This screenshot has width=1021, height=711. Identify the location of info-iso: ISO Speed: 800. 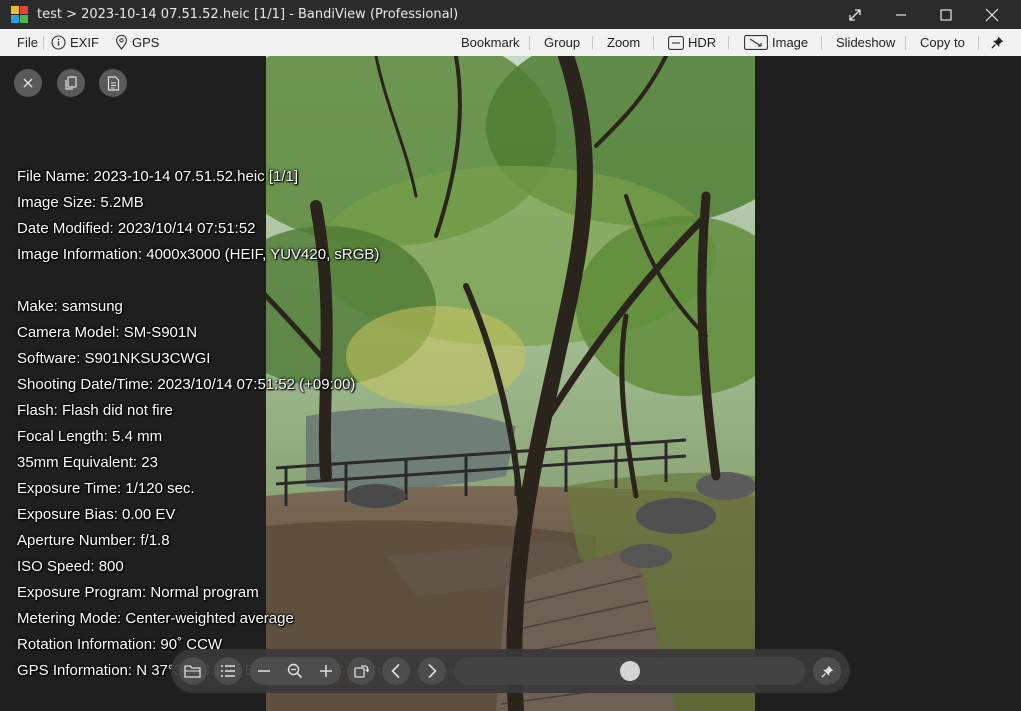
(70, 566).